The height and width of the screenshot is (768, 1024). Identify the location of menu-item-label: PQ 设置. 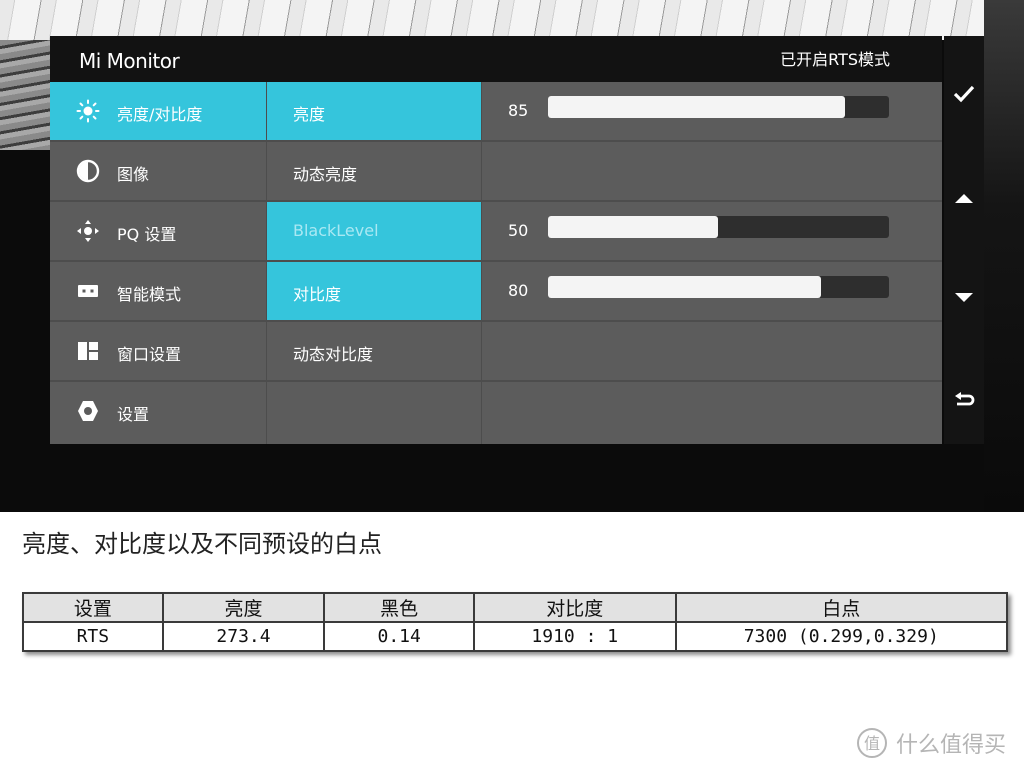
(147, 234).